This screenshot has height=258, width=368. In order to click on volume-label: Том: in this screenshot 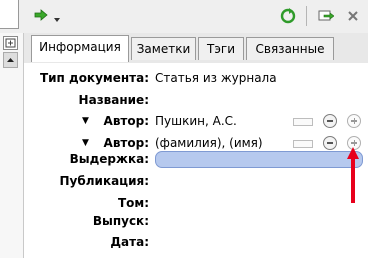, I will do `click(133, 203)`.